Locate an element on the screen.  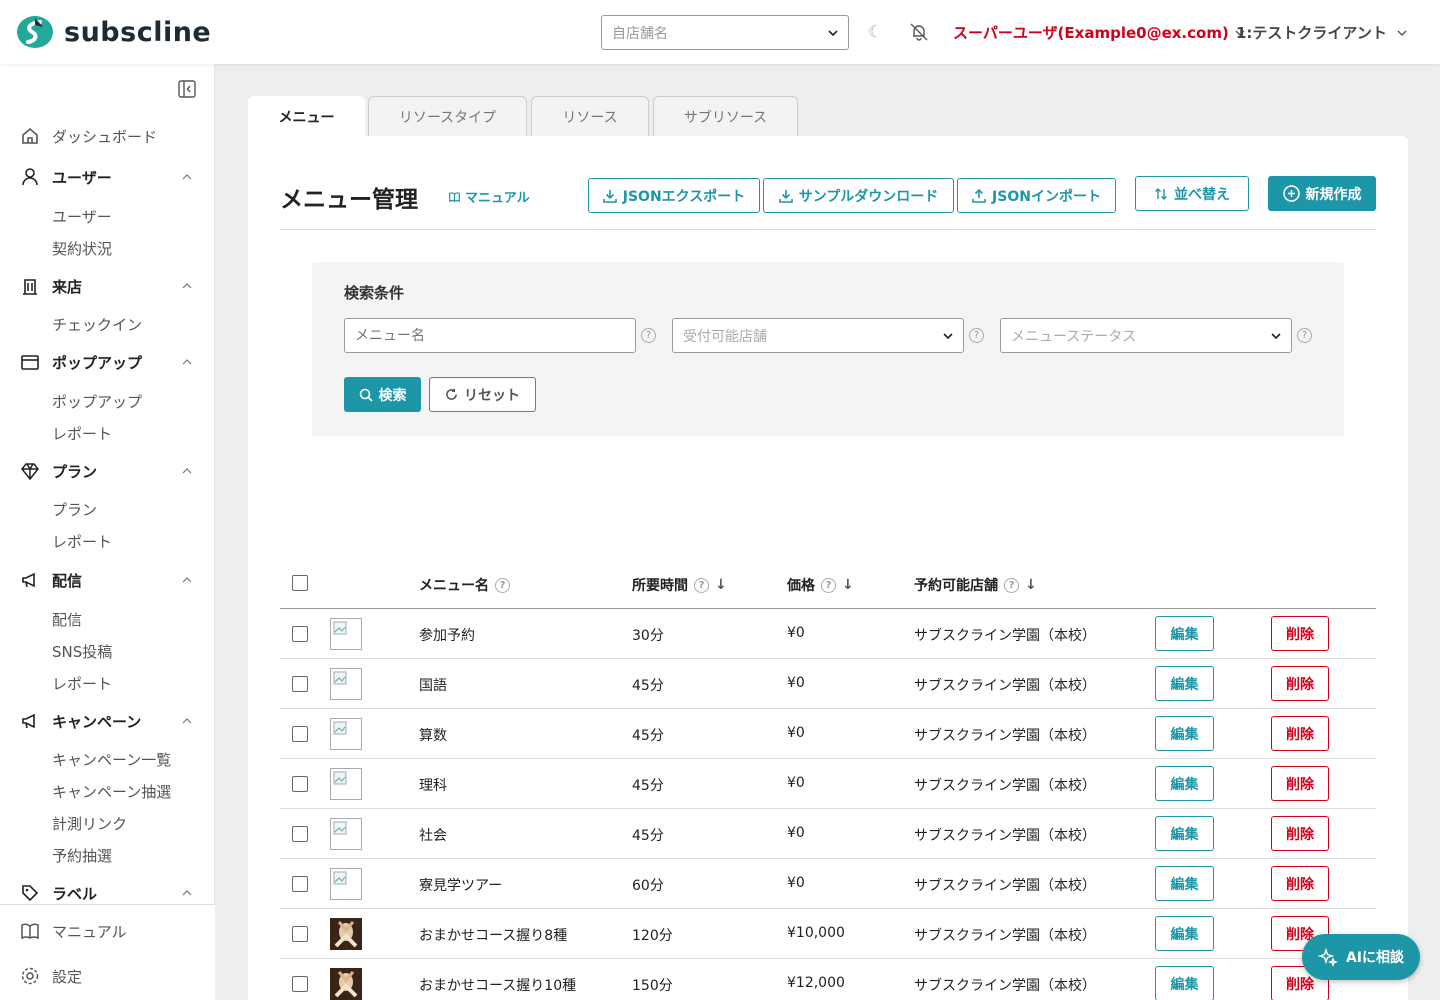
column-header-store: 予約可能店舗 ? ↓ is located at coordinates (975, 585).